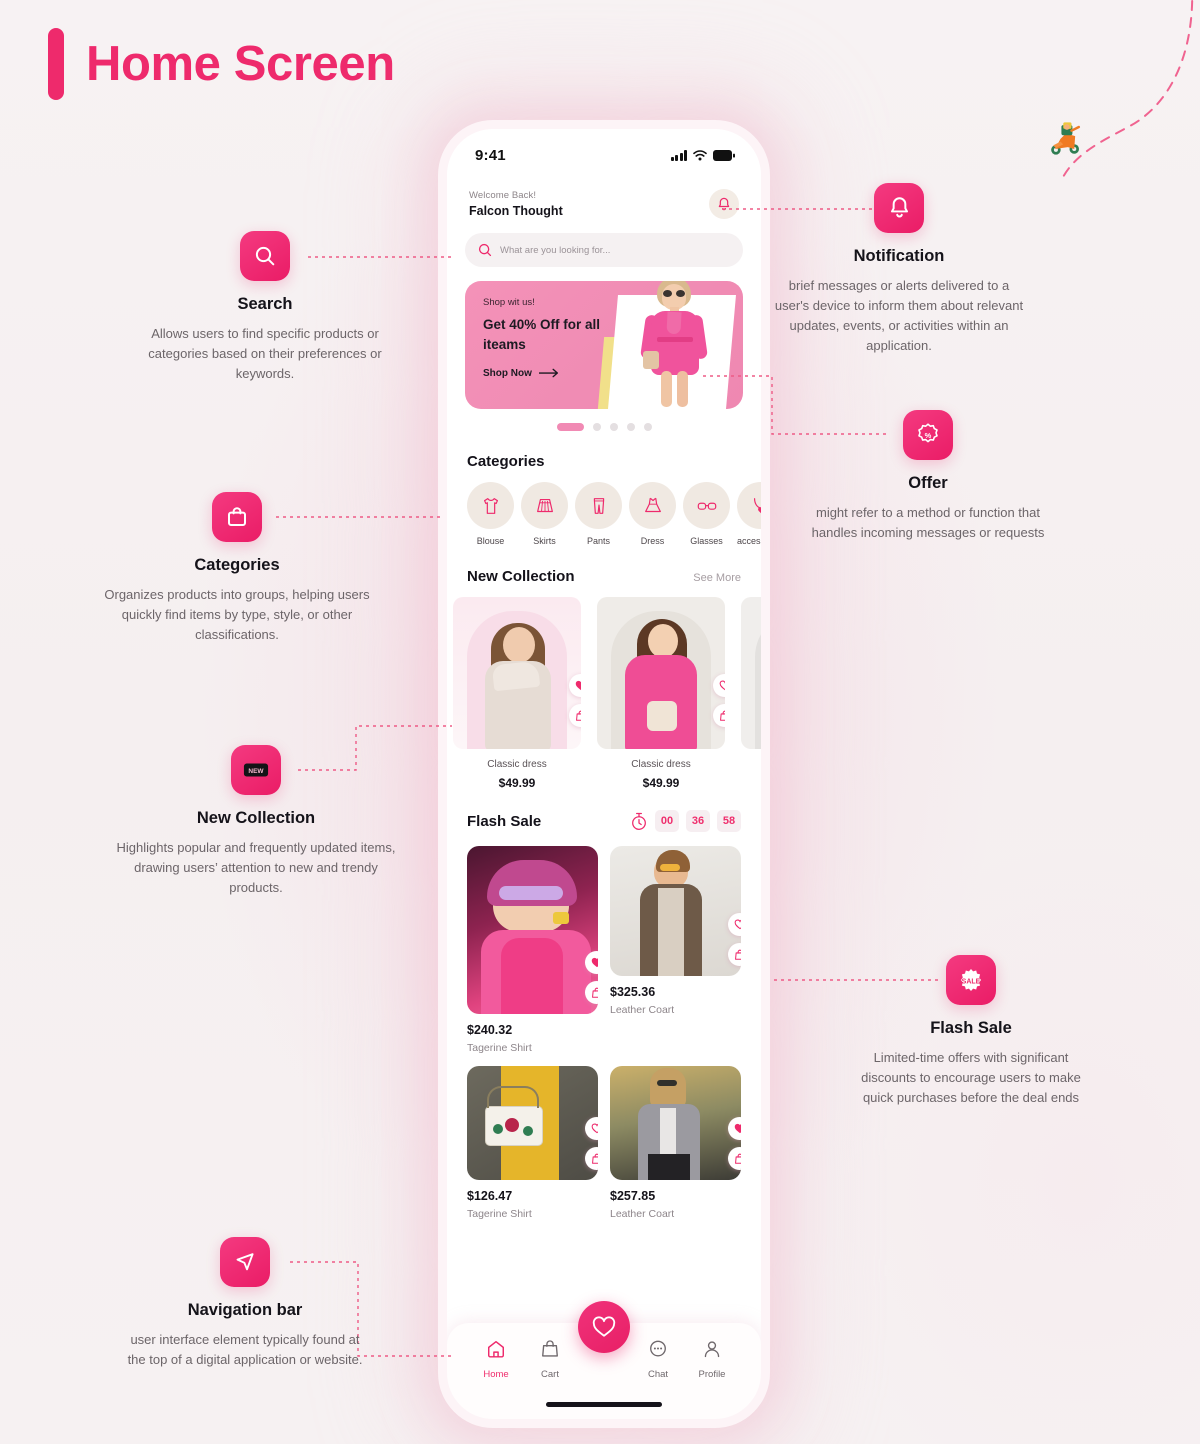 Image resolution: width=1200 pixels, height=1444 pixels. Describe the element at coordinates (658, 1359) in the screenshot. I see `nav-item-chat: Chat` at that location.